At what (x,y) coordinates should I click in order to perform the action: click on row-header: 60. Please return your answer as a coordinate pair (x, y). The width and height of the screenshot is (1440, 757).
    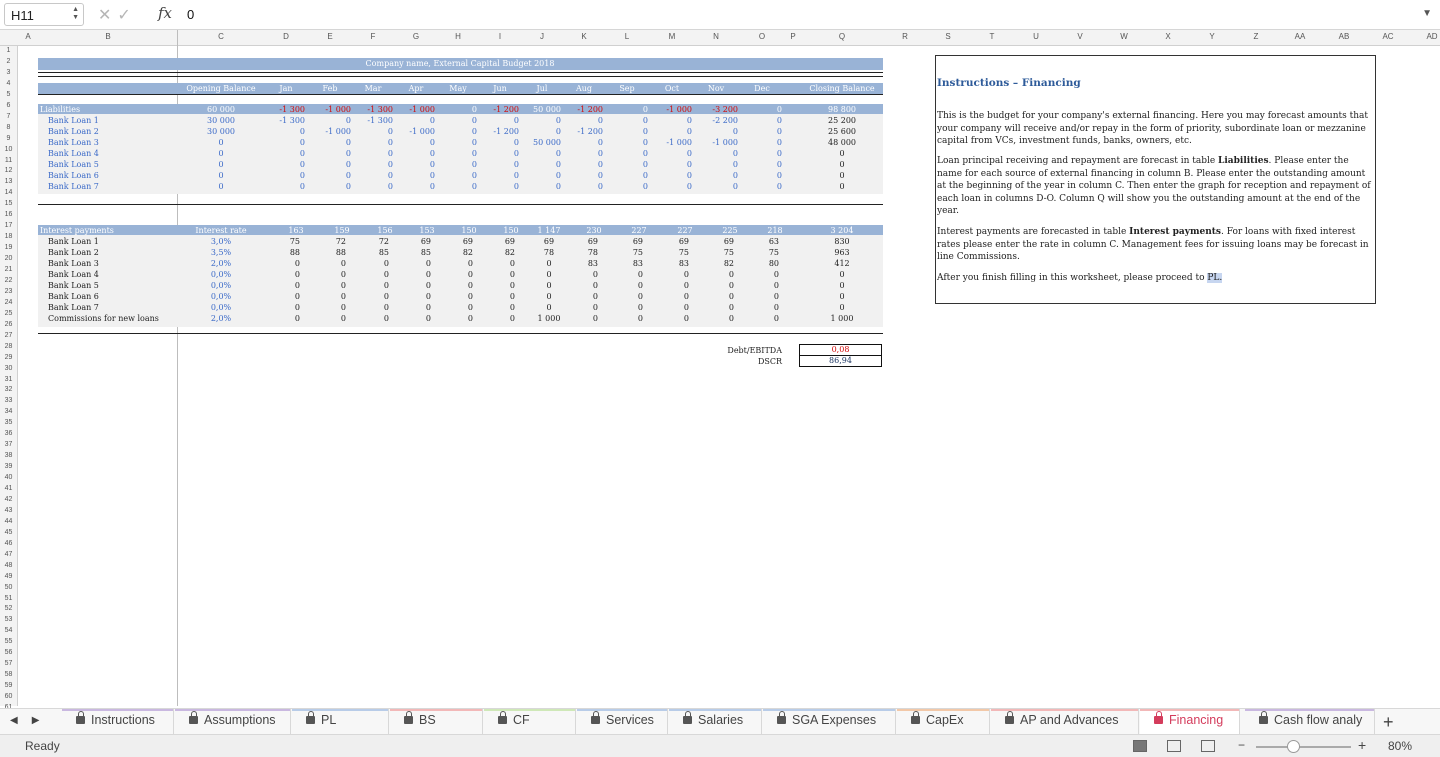
    Looking at the image, I should click on (8, 696).